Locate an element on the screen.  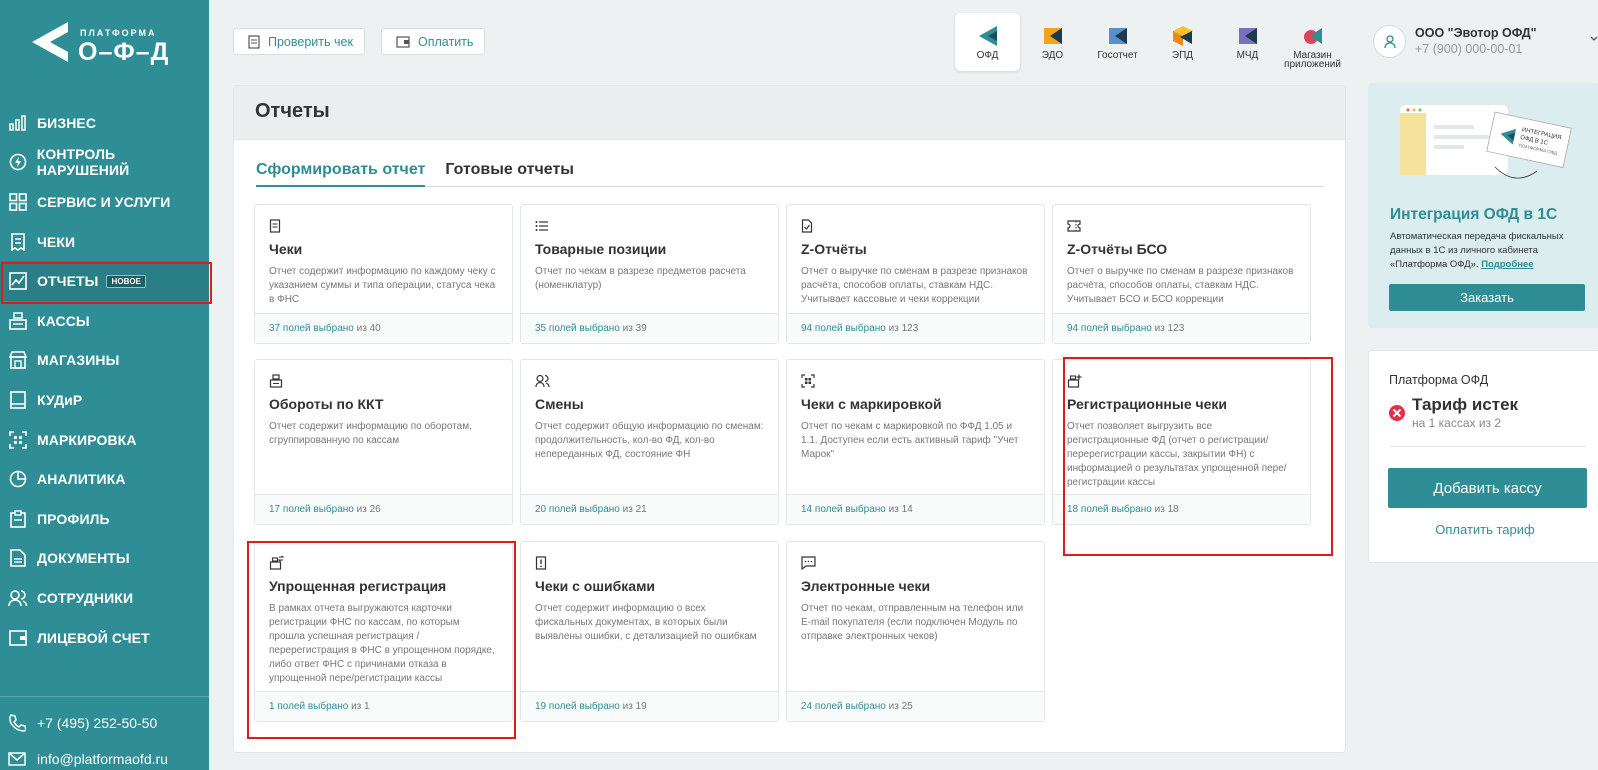
card-fields-count: 37 полей выбрано из 40 is located at coordinates (383, 328).